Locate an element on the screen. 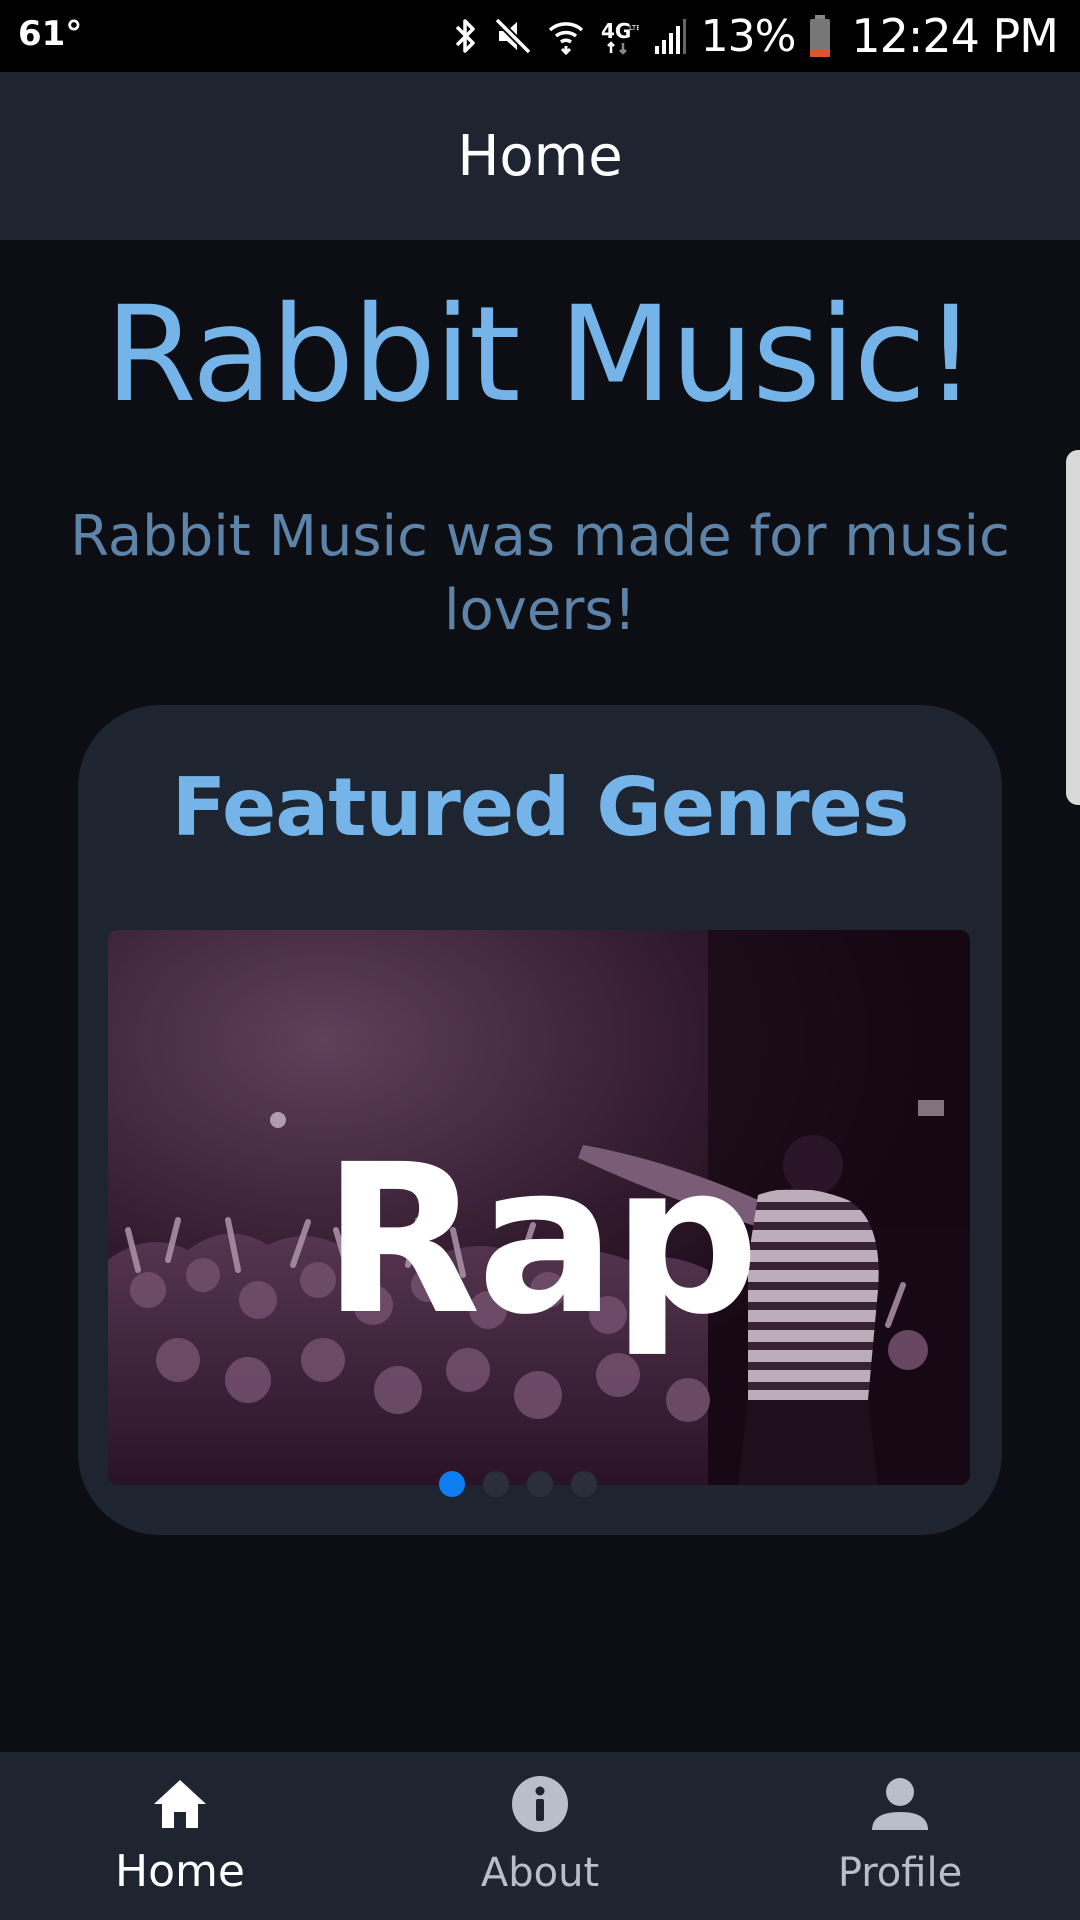 This screenshot has height=1920, width=1080. status-bar: 61° 4G LTE 13% 12:24 PM is located at coordinates (540, 36).